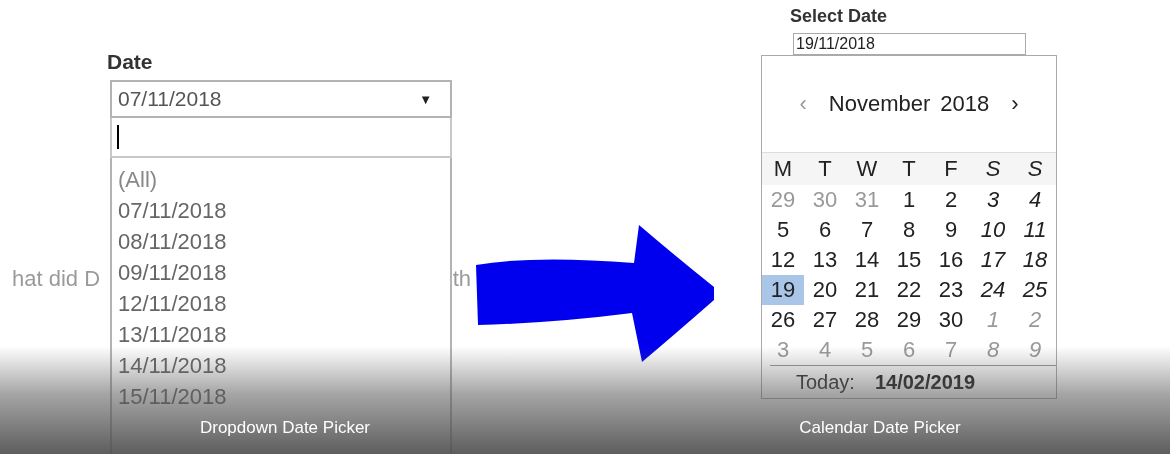  What do you see at coordinates (281, 179) in the screenshot?
I see `list-item: (All)` at bounding box center [281, 179].